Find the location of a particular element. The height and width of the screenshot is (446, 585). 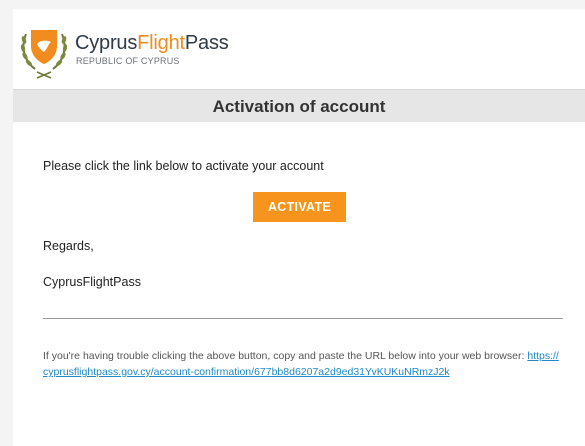

activate-button: ACTIVATE is located at coordinates (299, 207).